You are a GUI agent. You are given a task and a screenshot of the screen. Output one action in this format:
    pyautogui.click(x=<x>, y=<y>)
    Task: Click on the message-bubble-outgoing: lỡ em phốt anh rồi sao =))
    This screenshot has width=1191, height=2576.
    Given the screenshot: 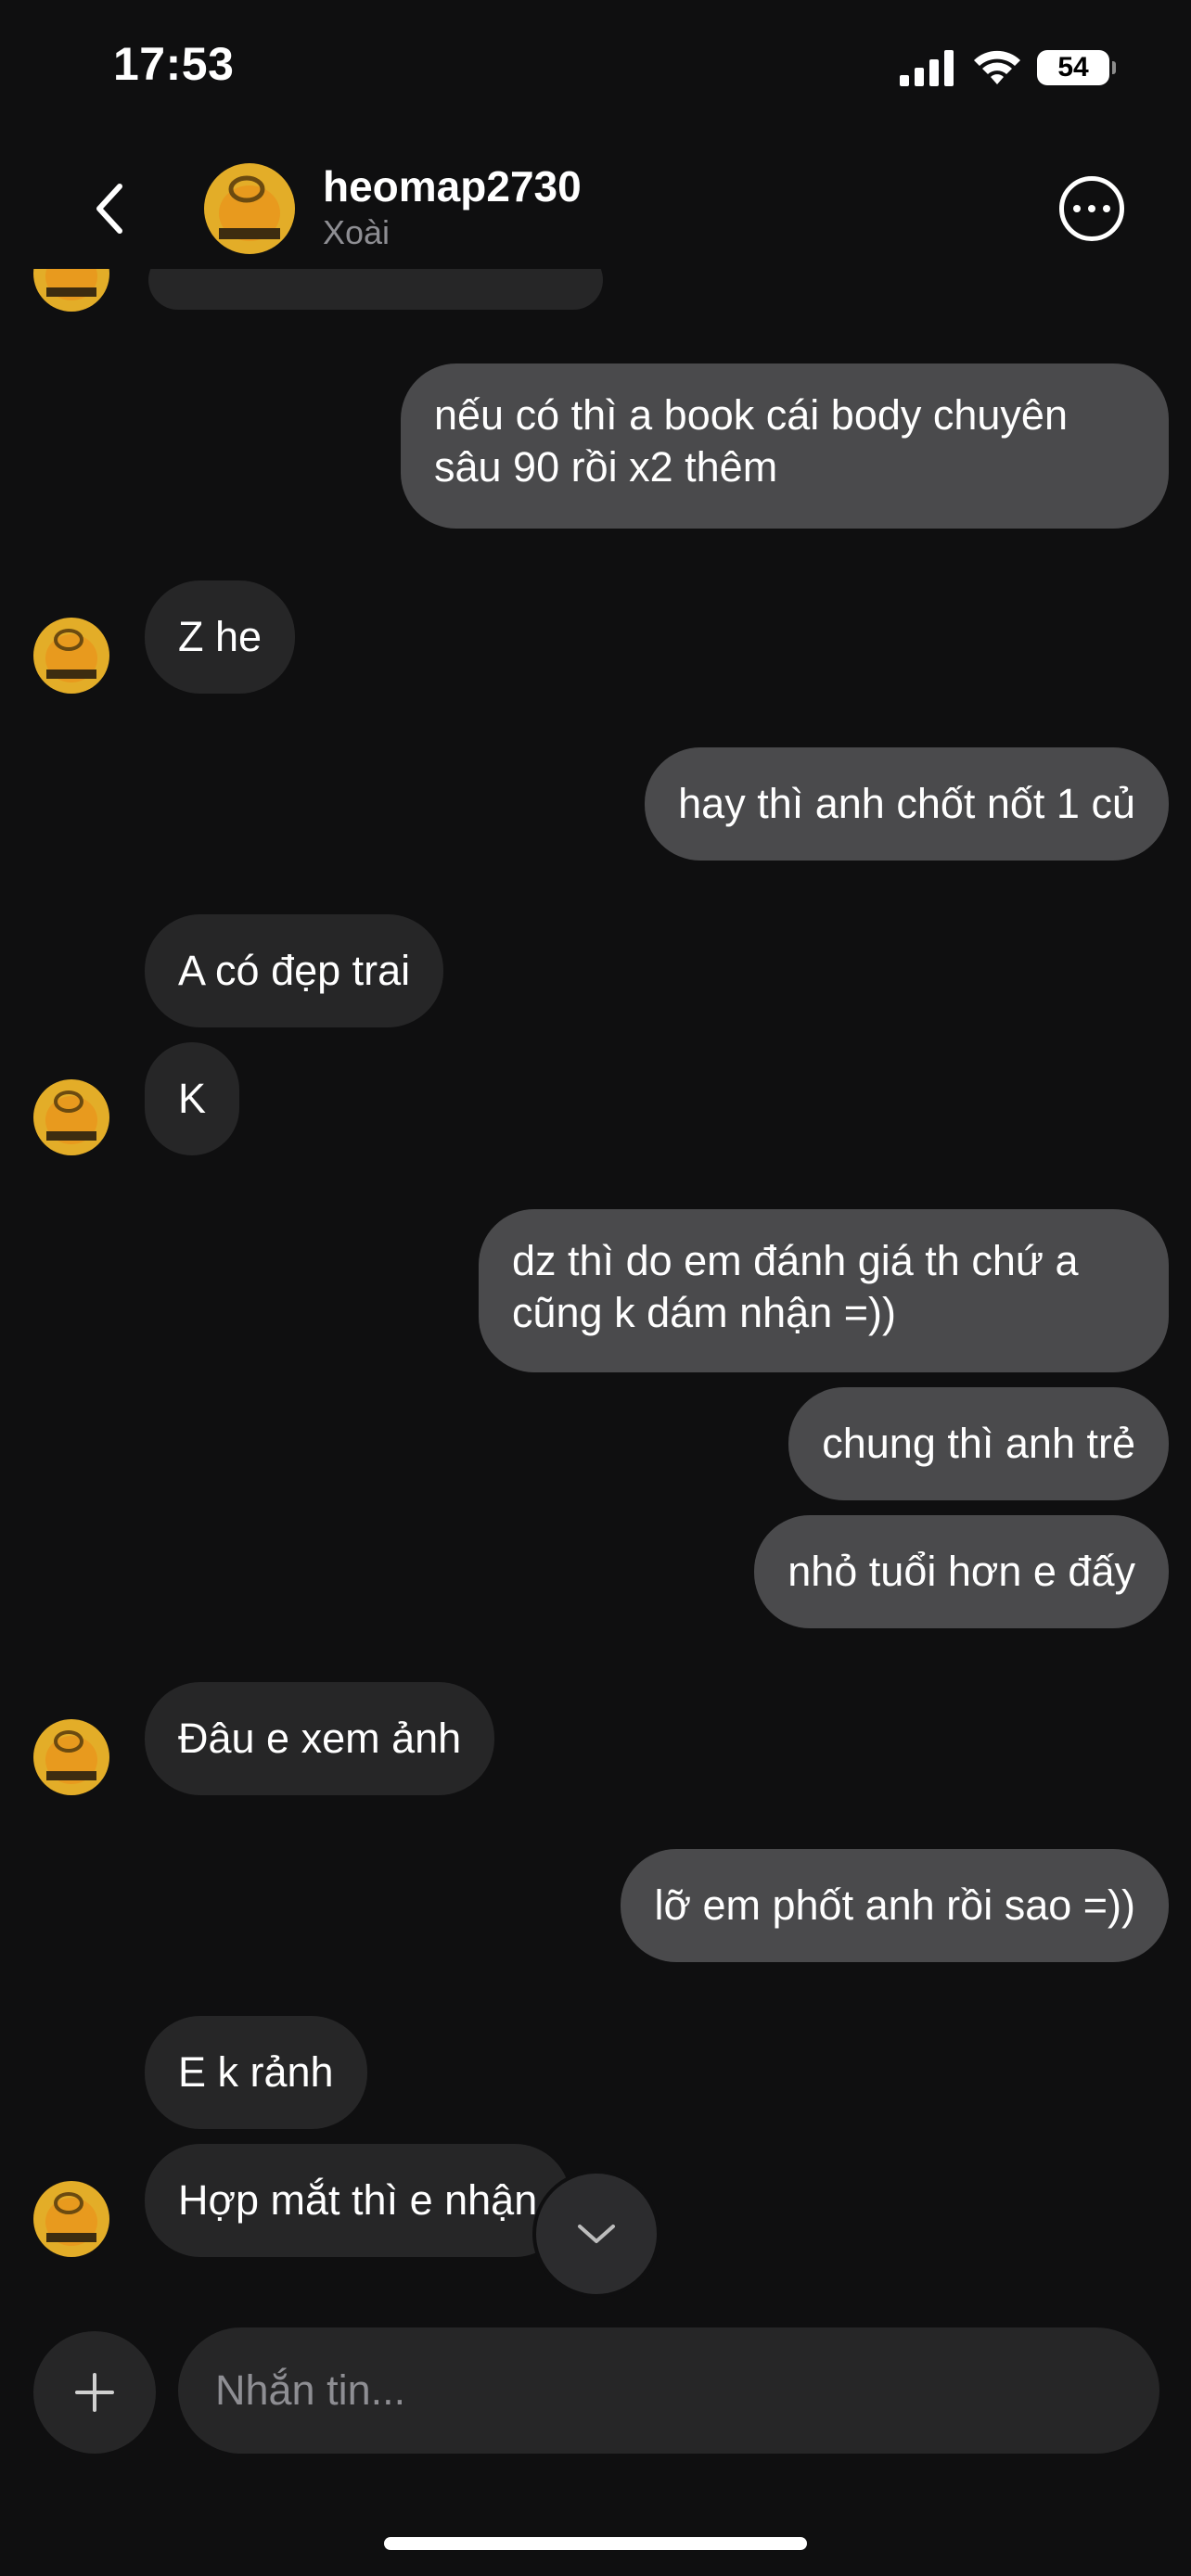 What is the action you would take?
    pyautogui.click(x=895, y=1905)
    